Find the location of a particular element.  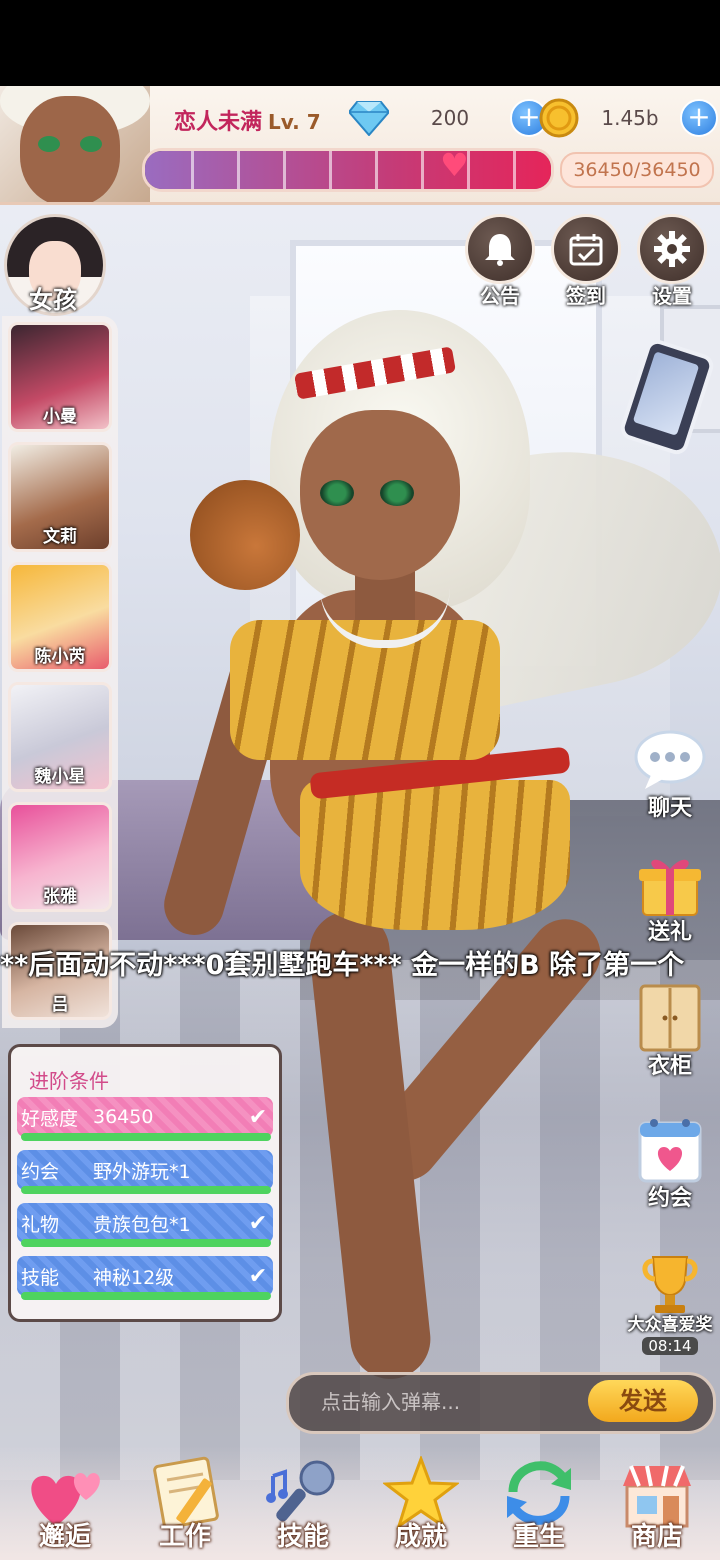

award-timer: 08:14 is located at coordinates (670, 1346).